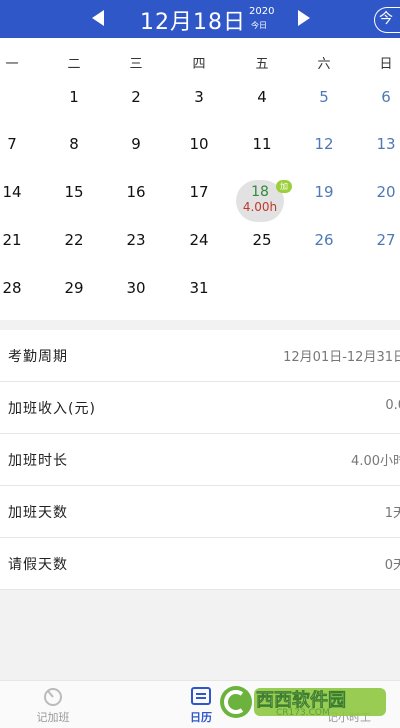 The height and width of the screenshot is (728, 400). What do you see at coordinates (136, 240) in the screenshot?
I see `calendar-day: 23` at bounding box center [136, 240].